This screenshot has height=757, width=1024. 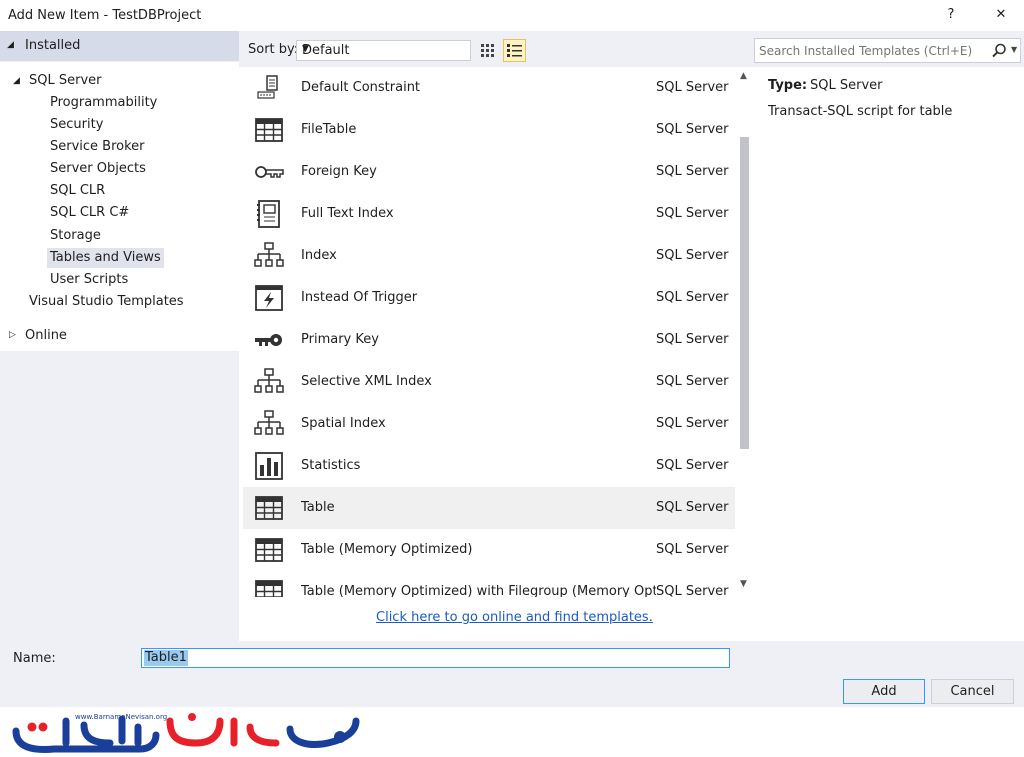 I want to click on tree-item-installed: ◢ Installed, so click(x=119, y=46).